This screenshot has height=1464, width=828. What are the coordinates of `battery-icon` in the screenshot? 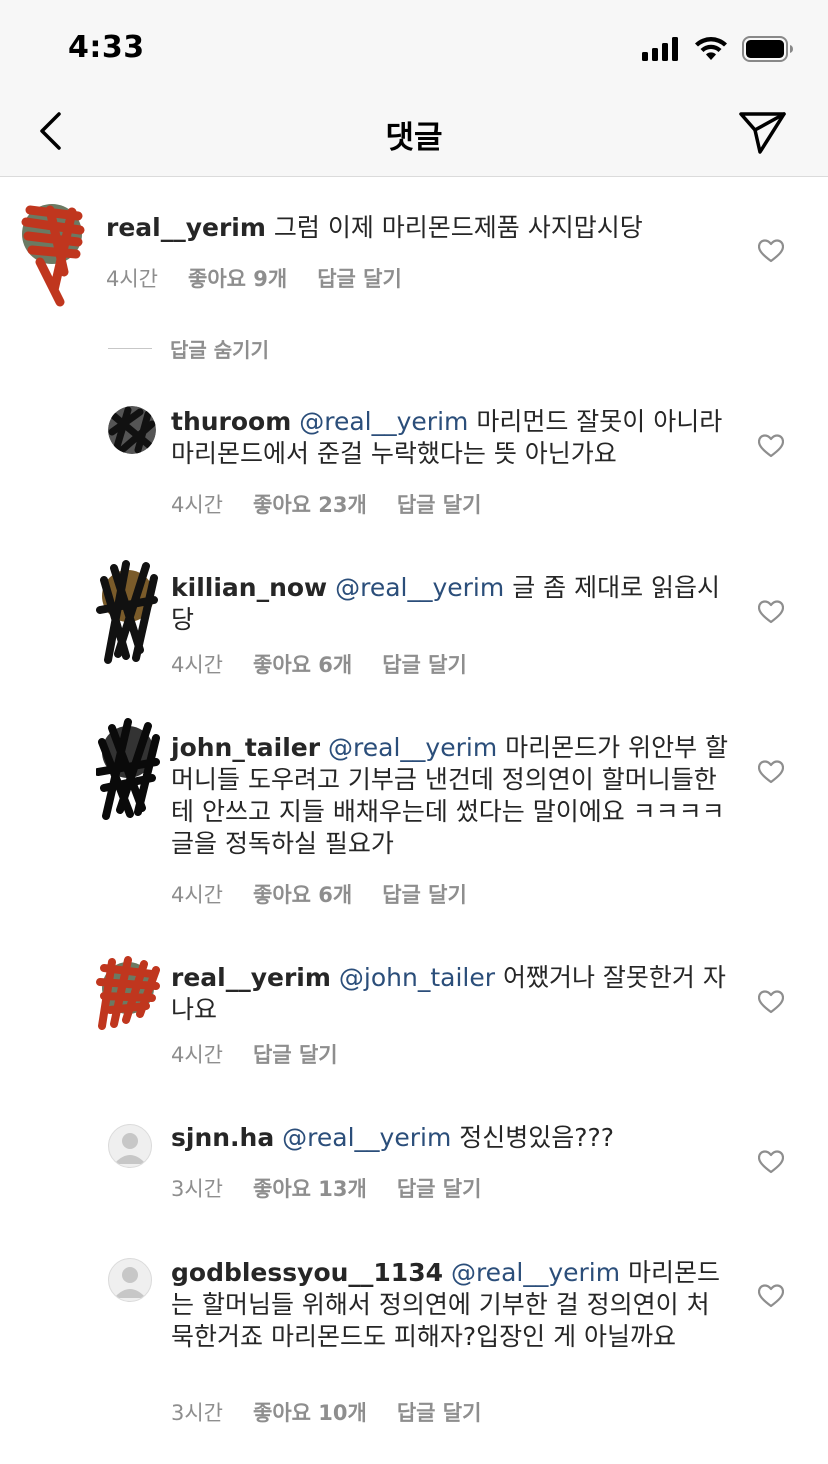 It's located at (767, 49).